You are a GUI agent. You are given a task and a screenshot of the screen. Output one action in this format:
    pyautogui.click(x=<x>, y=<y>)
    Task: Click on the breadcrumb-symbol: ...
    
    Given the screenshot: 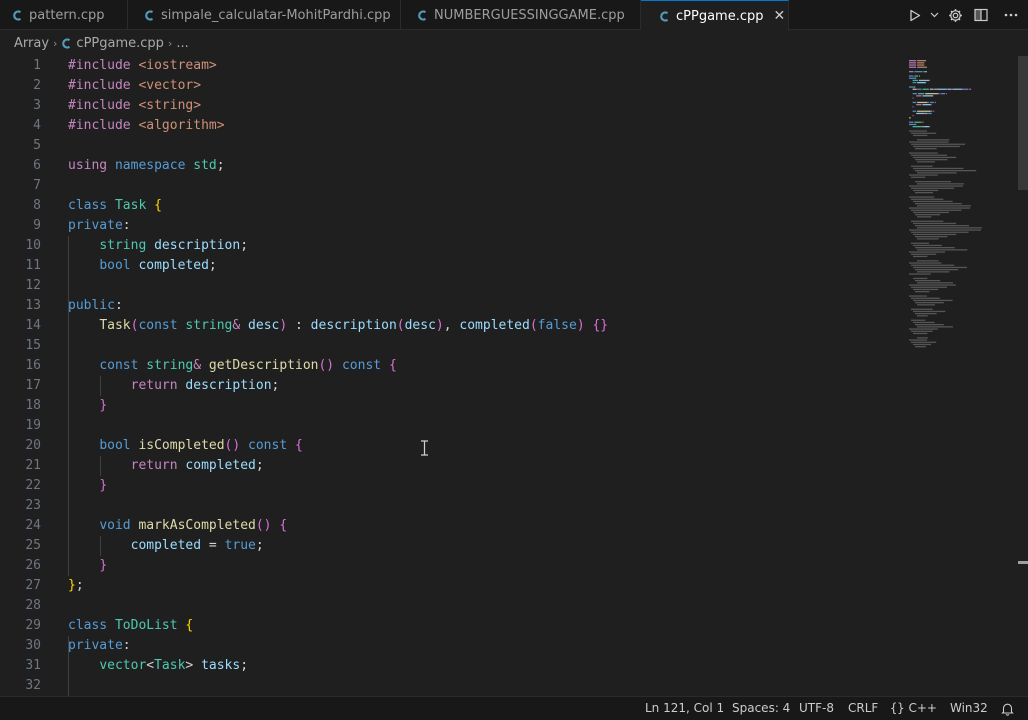 What is the action you would take?
    pyautogui.click(x=182, y=43)
    